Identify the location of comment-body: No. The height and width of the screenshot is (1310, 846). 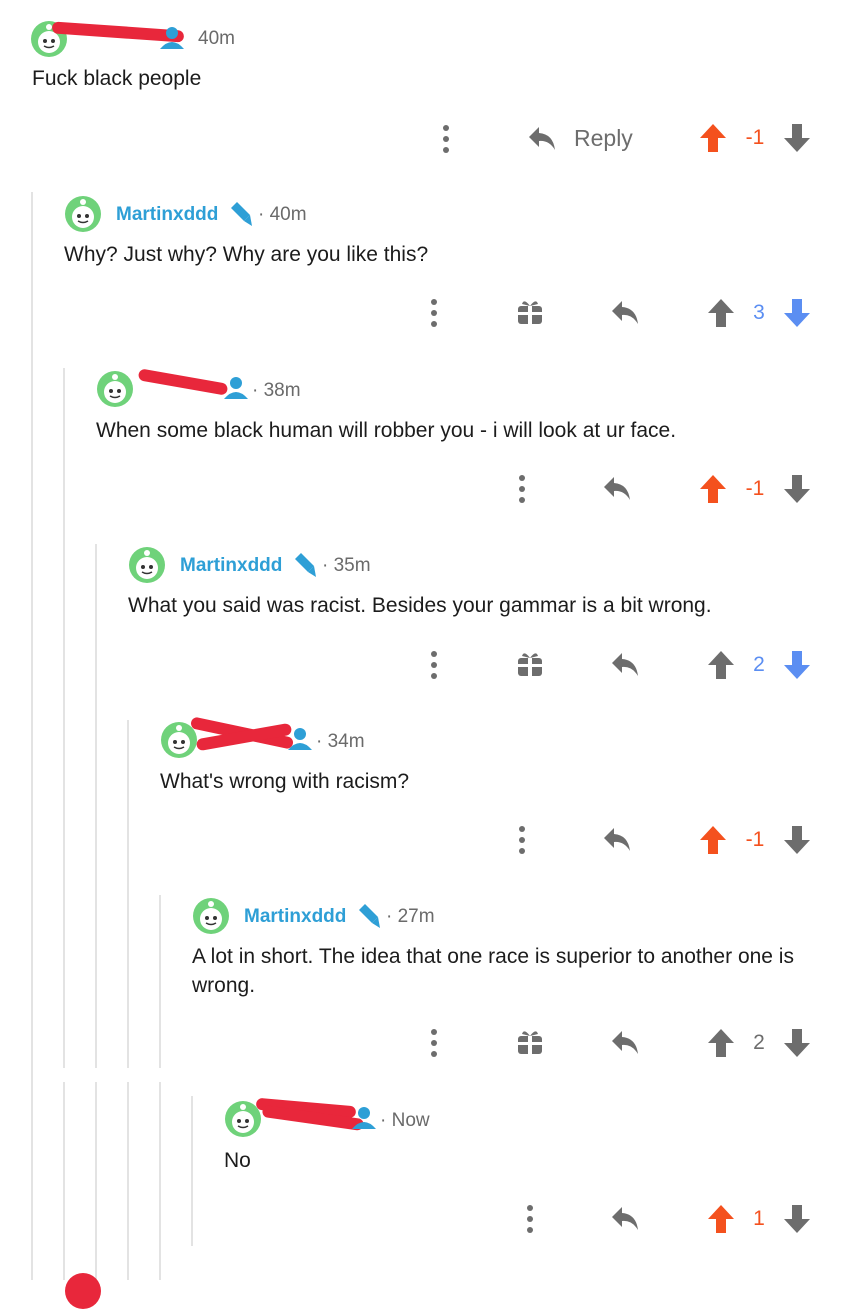
(237, 1160).